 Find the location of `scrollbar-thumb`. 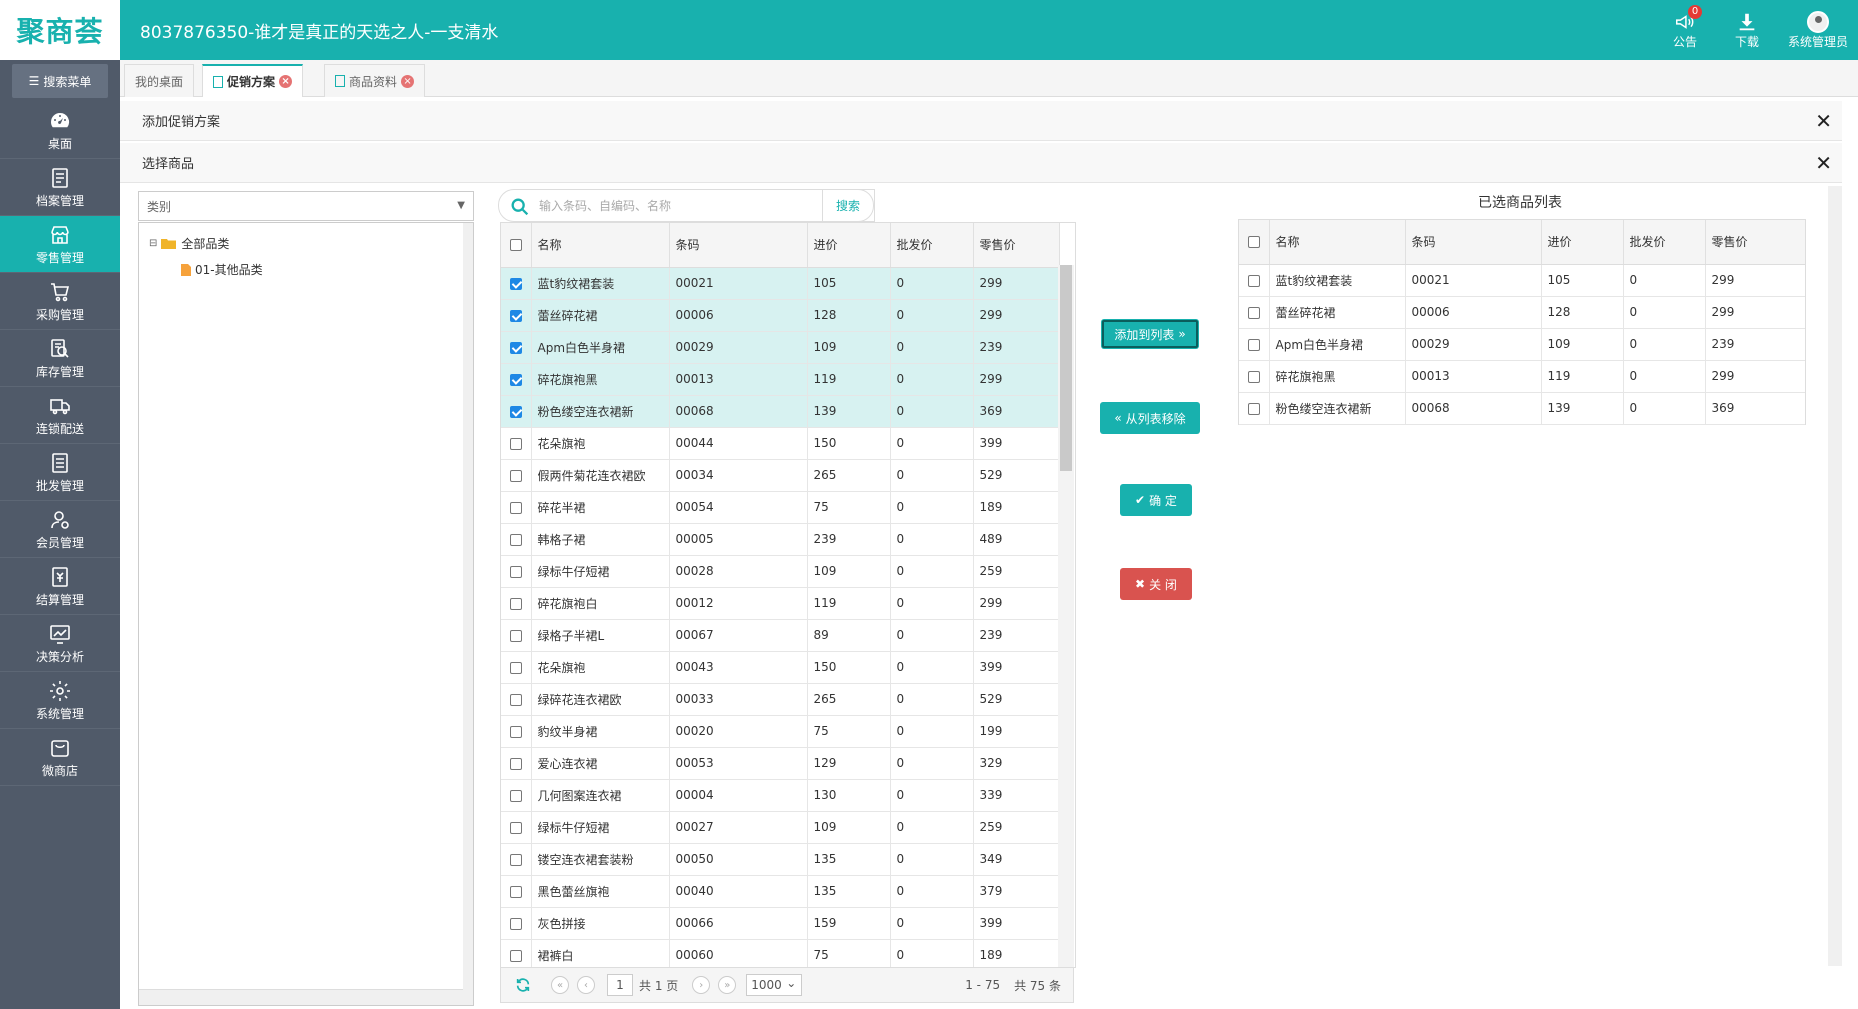

scrollbar-thumb is located at coordinates (1066, 368).